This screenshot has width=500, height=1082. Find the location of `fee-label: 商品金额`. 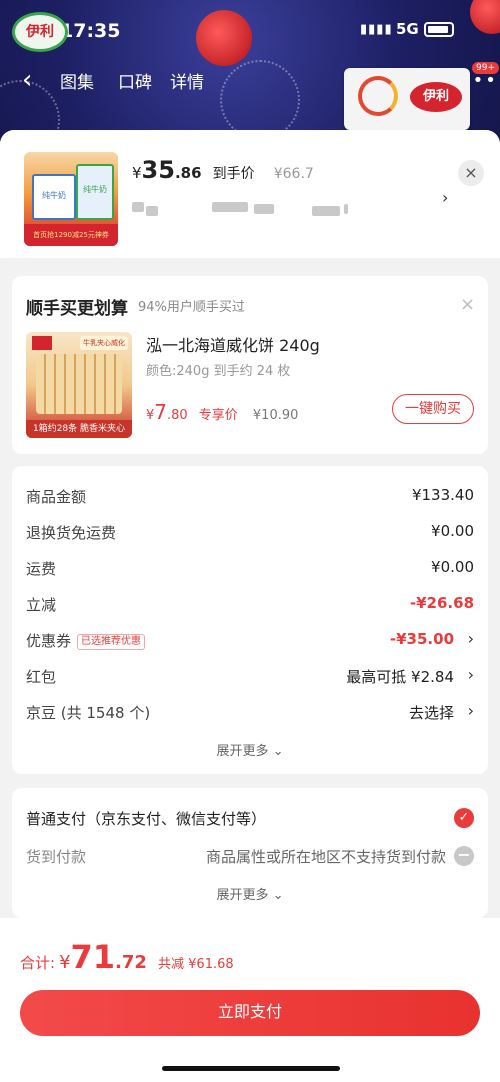

fee-label: 商品金额 is located at coordinates (56, 497).